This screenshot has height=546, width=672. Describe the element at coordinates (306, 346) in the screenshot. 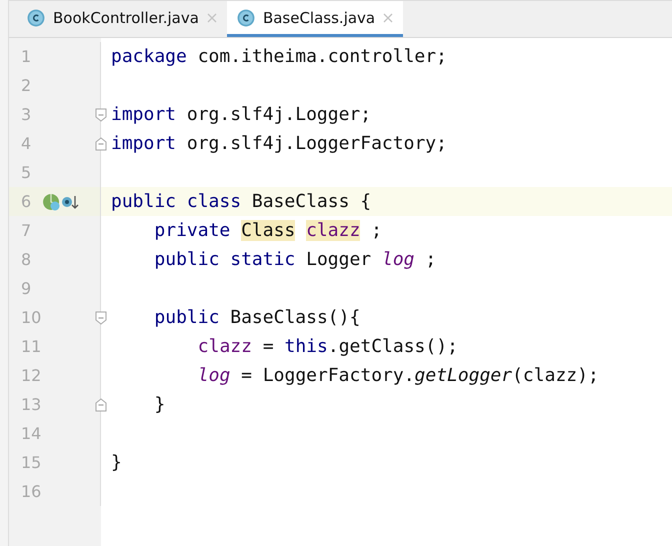

I see `keyword: this` at that location.